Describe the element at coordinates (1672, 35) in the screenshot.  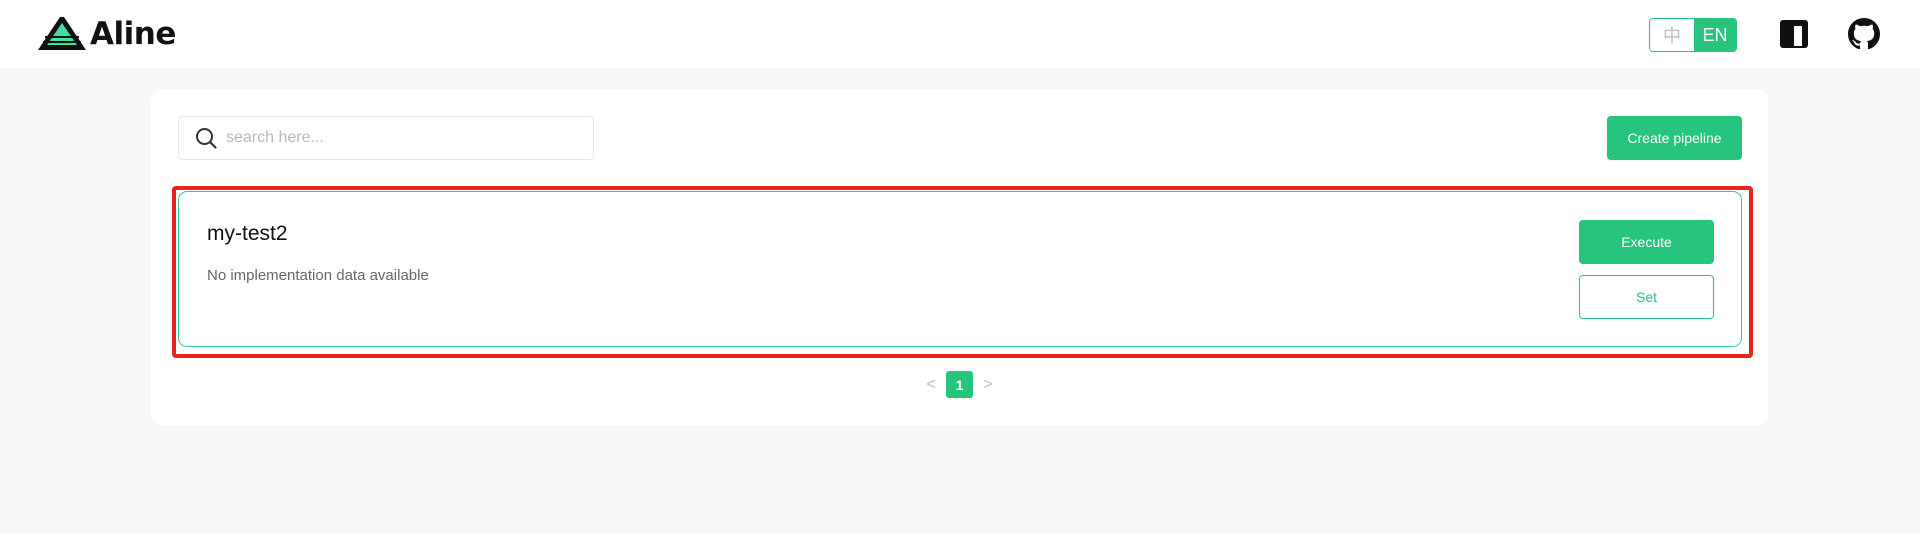
I see `lang-option-zh: 中` at that location.